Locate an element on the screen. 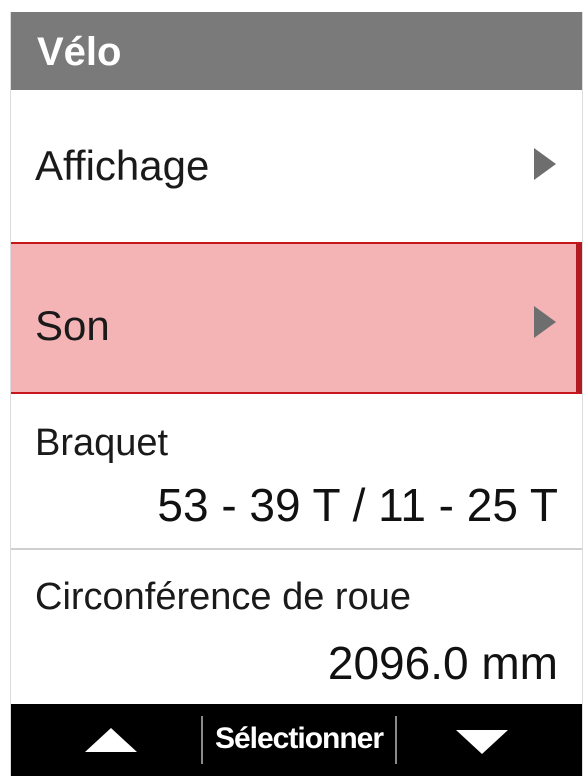 The height and width of the screenshot is (778, 587). setting-value: 2096.0 mm is located at coordinates (442, 663).